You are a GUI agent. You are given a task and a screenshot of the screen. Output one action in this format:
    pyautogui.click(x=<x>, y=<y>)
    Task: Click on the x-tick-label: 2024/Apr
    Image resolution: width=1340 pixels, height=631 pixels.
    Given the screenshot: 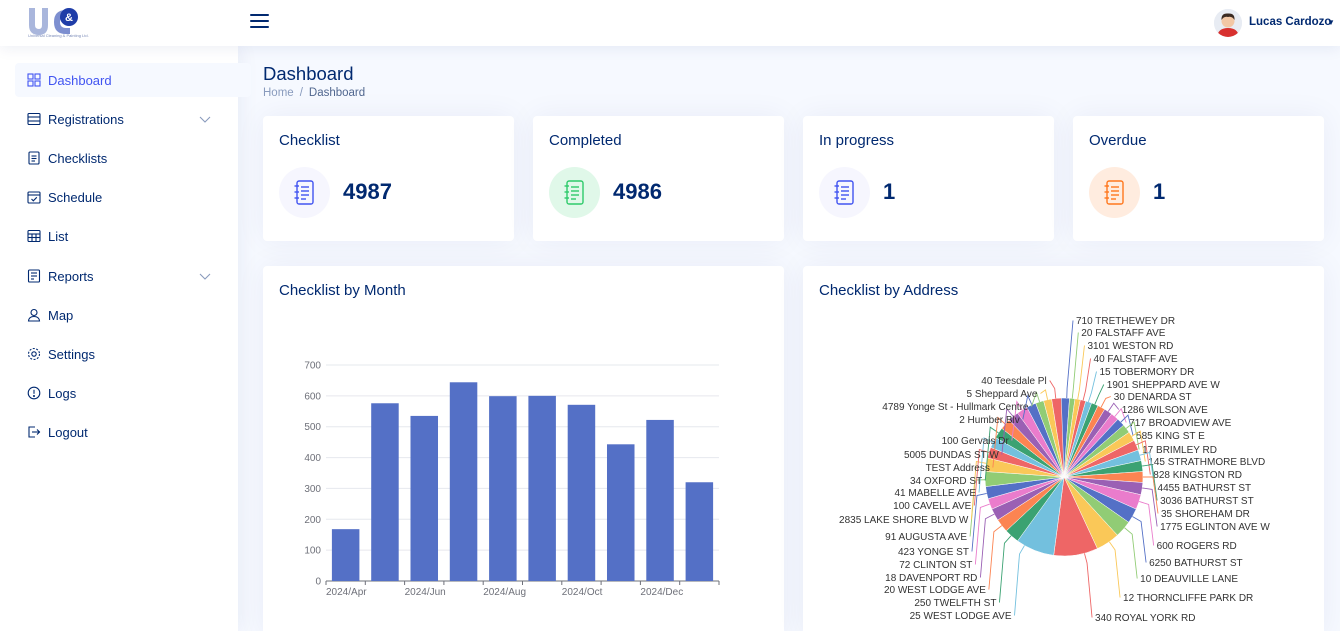 What is the action you would take?
    pyautogui.click(x=346, y=592)
    